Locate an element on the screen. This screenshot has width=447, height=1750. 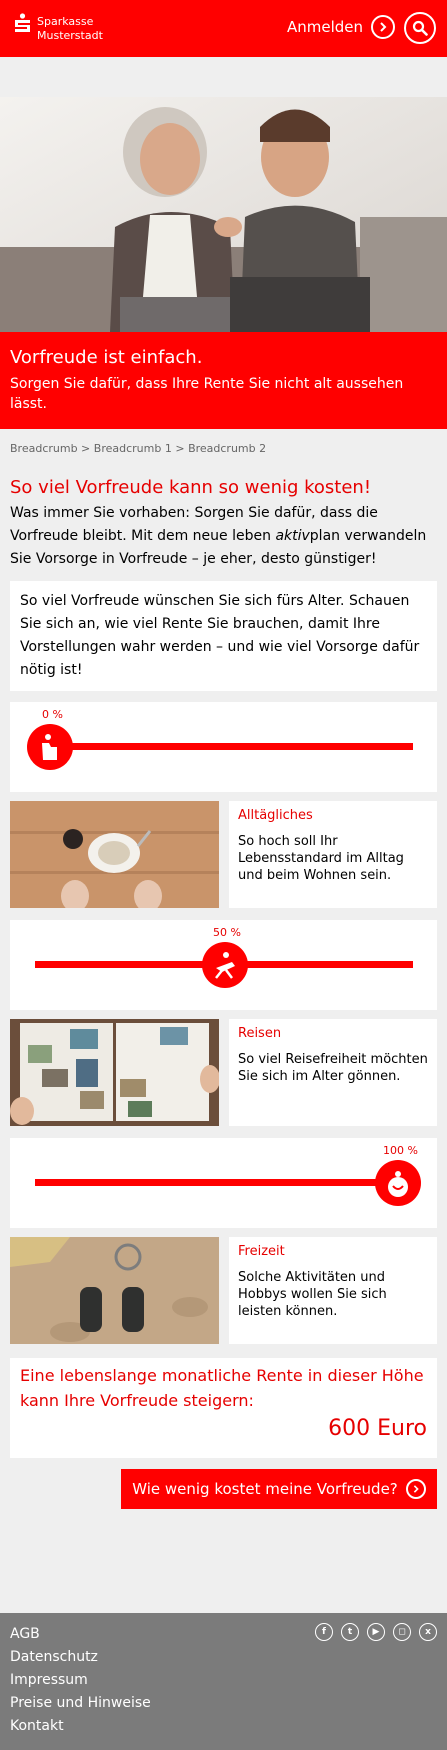
calculate-cost-button: Wie wenig kostet meine Vorfreude? is located at coordinates (279, 1489).